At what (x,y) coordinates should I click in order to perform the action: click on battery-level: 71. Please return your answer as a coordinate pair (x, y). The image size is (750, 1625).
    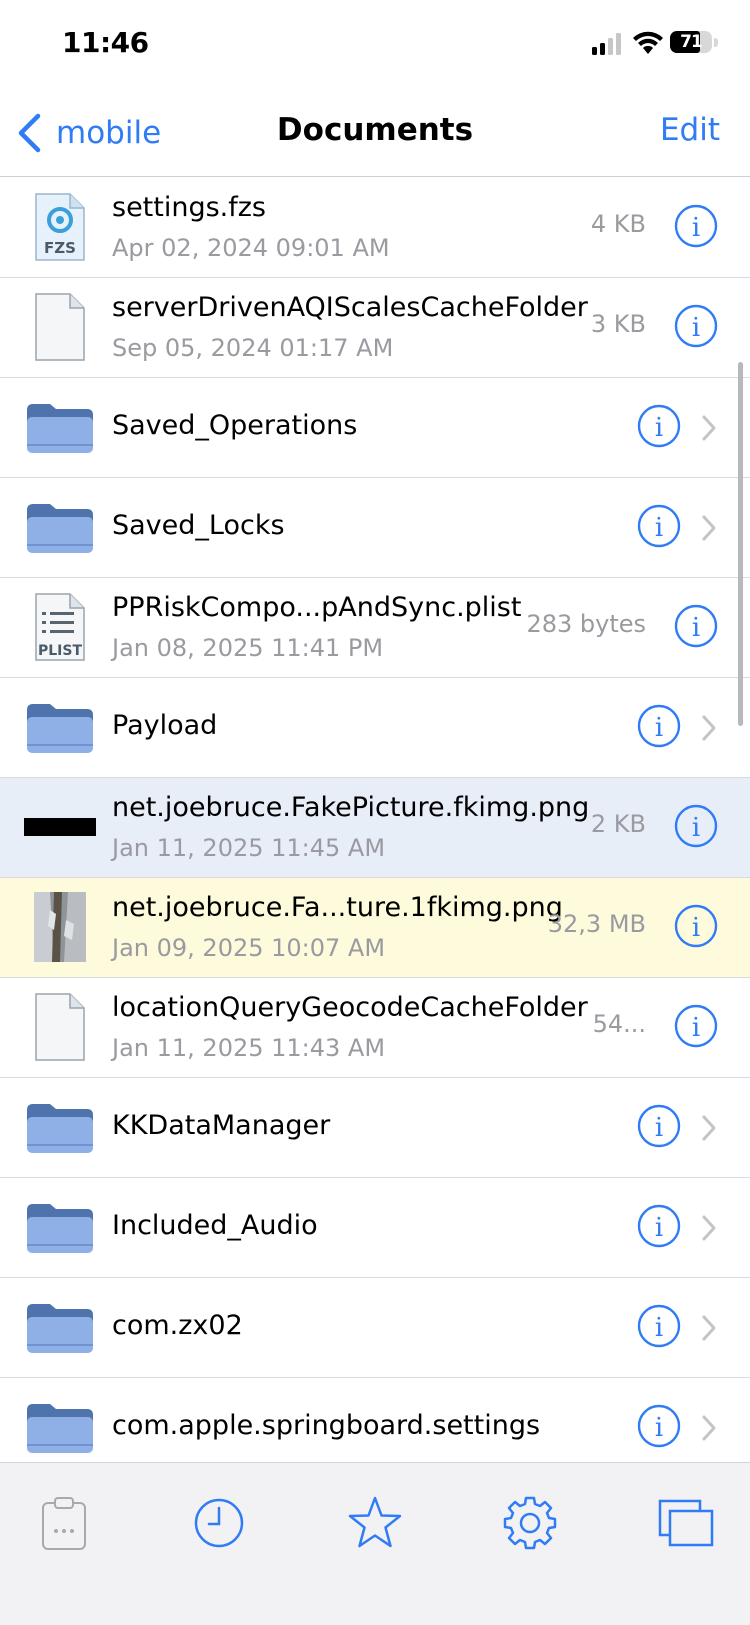
    Looking at the image, I should click on (691, 42).